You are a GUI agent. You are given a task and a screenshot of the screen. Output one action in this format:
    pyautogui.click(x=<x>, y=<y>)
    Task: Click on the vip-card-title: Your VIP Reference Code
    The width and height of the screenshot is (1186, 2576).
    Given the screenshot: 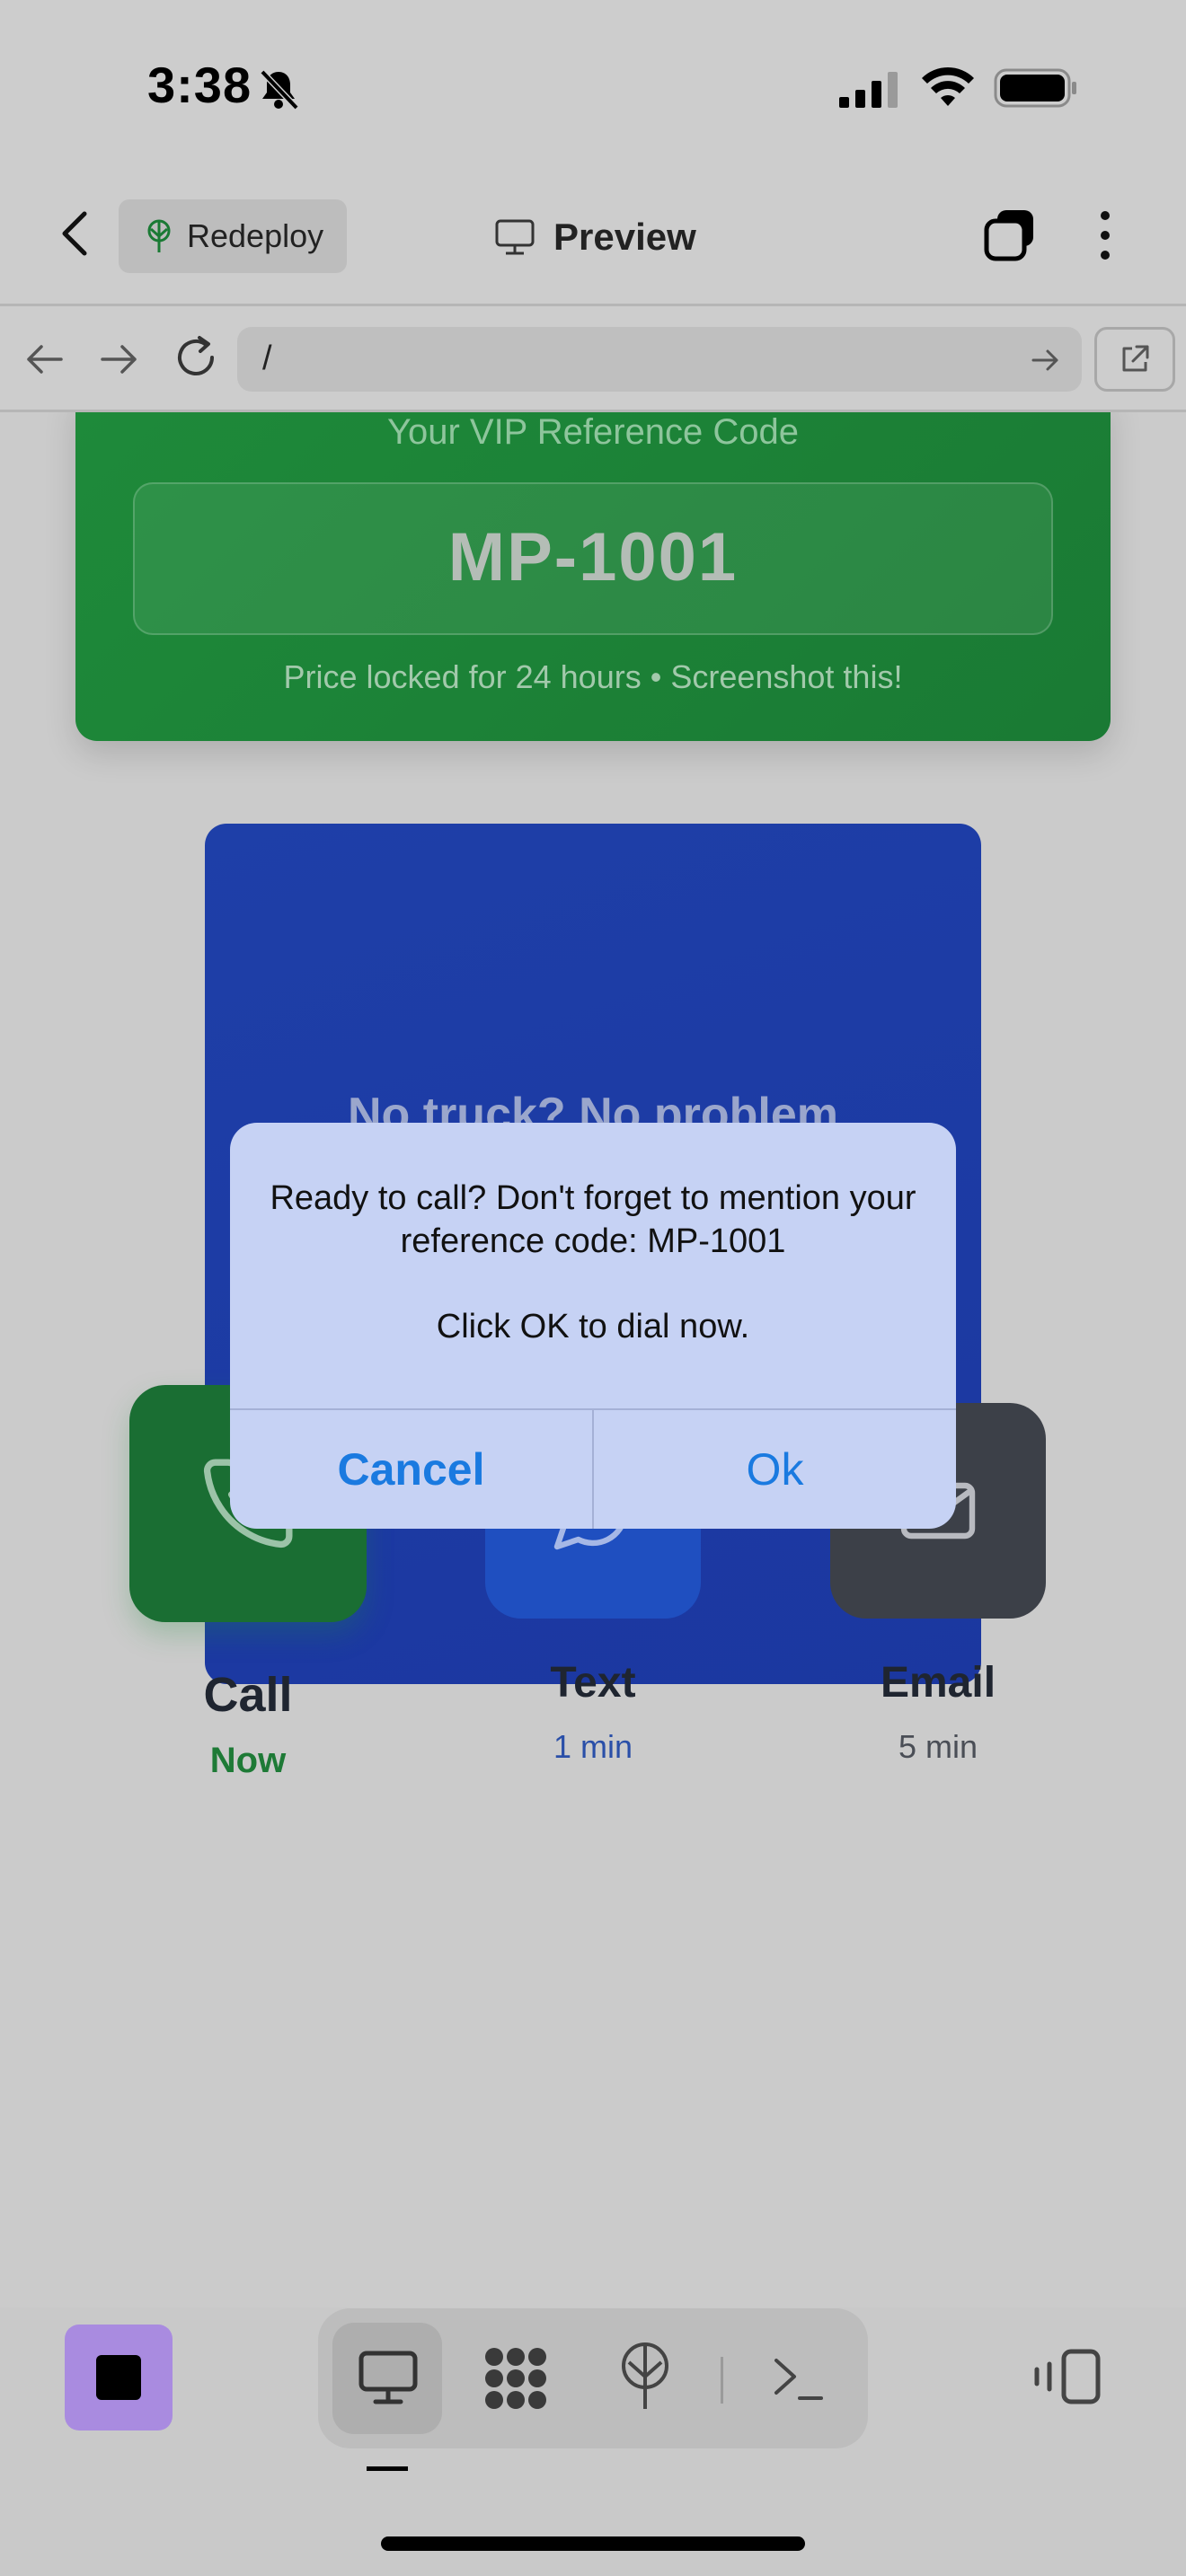 What is the action you would take?
    pyautogui.click(x=593, y=432)
    